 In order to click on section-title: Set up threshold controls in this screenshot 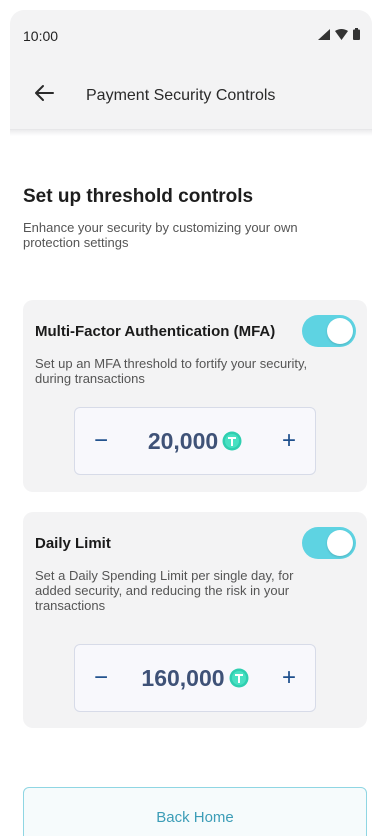, I will do `click(138, 196)`.